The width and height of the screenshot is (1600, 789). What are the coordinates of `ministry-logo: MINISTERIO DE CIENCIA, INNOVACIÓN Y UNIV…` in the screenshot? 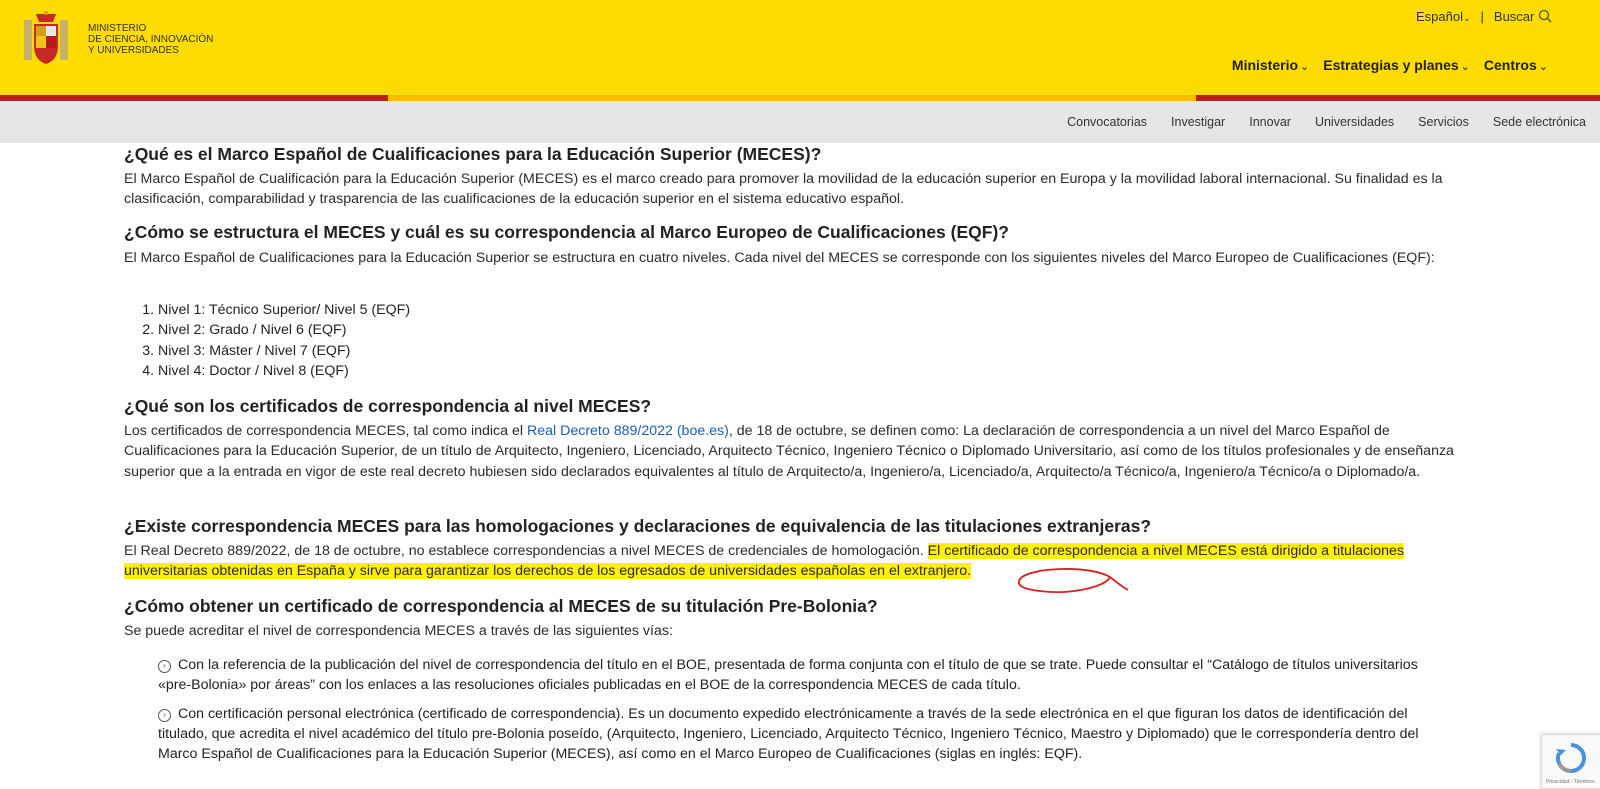 It's located at (115, 39).